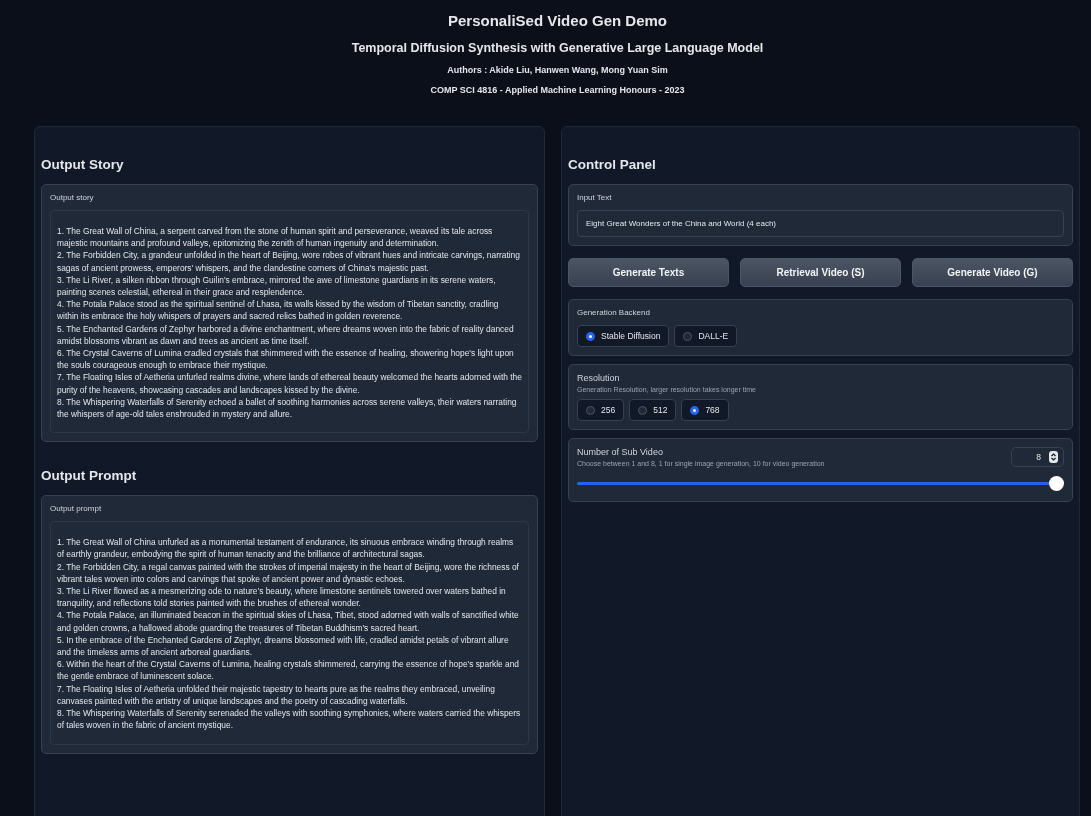 This screenshot has width=1091, height=816. I want to click on option-label: DALL-E, so click(713, 336).